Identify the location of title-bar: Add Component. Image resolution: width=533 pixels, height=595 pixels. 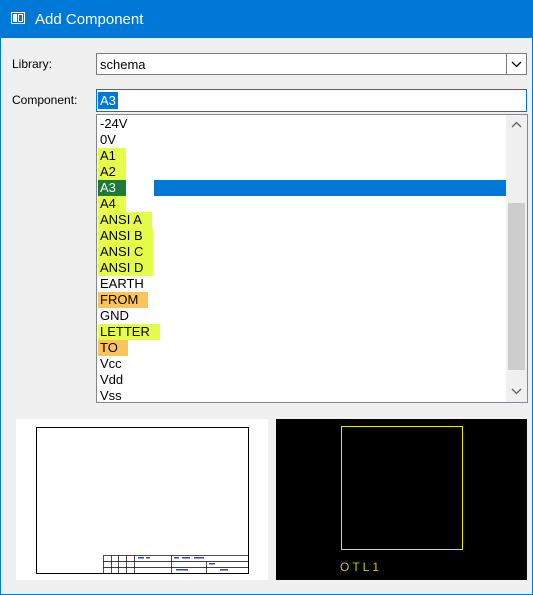
(266, 19).